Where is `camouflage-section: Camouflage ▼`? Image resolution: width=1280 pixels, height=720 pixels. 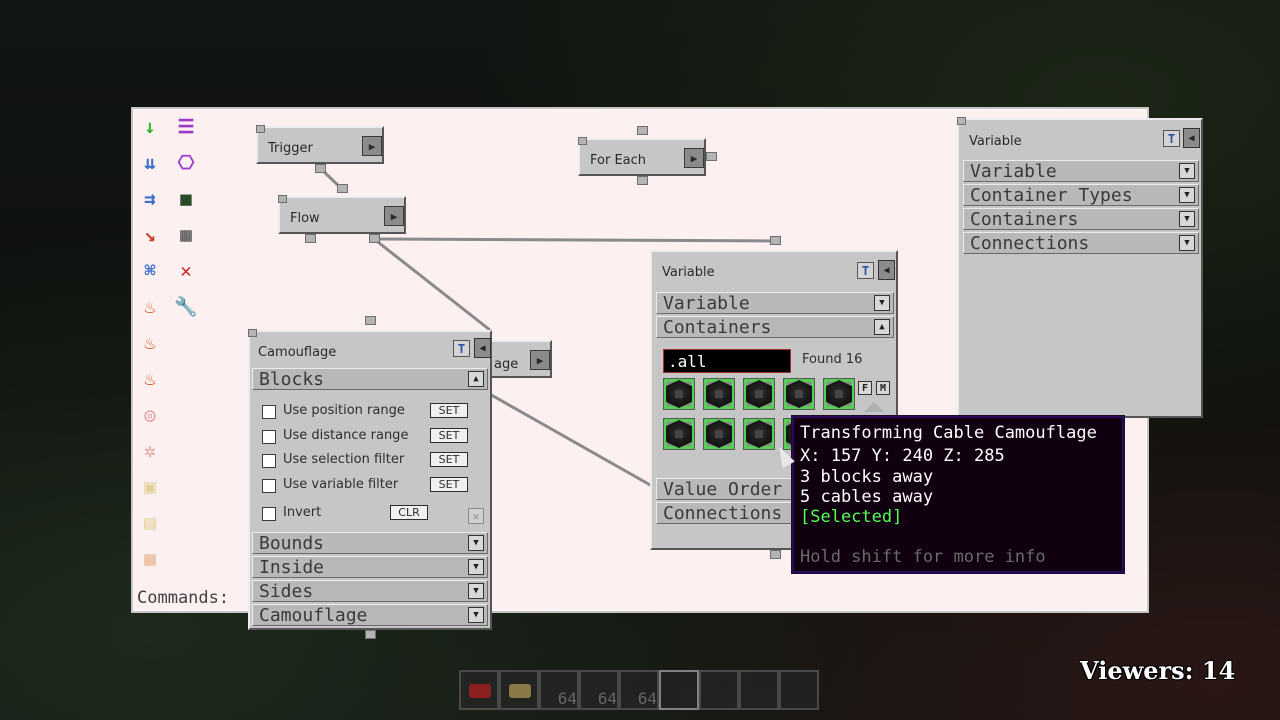
camouflage-section: Camouflage ▼ is located at coordinates (370, 615).